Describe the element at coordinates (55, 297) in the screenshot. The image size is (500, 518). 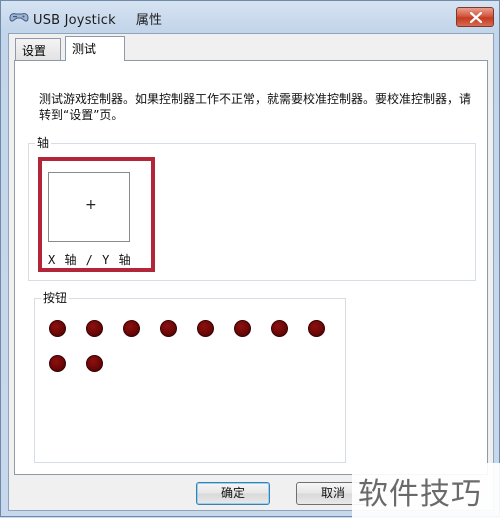
I see `buttons-group-label: 按钮` at that location.